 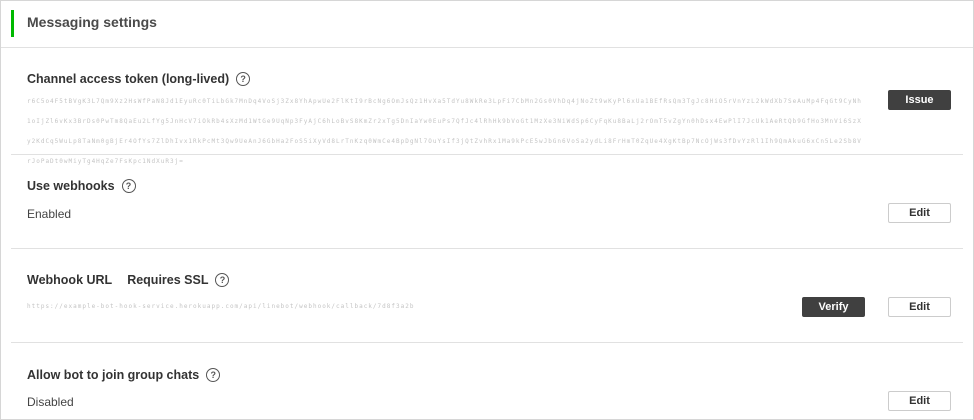 I want to click on issue-button: Issue, so click(x=919, y=100).